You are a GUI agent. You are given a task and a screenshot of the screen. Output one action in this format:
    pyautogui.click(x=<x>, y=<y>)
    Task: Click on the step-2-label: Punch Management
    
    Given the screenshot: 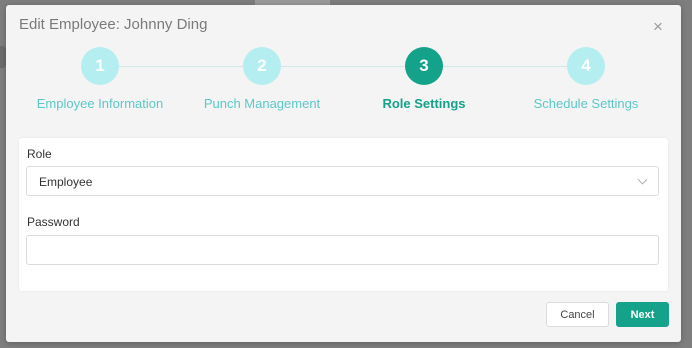 What is the action you would take?
    pyautogui.click(x=262, y=103)
    